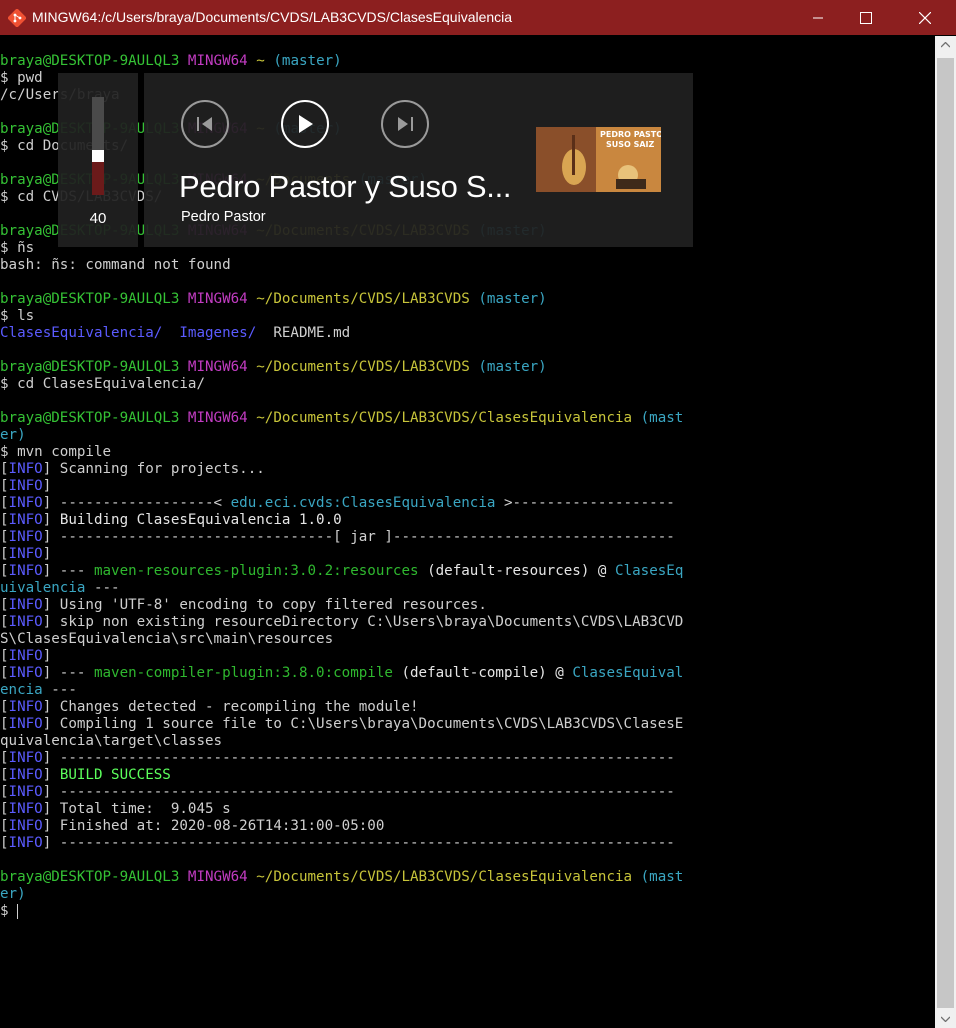 The image size is (956, 1028). I want to click on terminal-text: $ ñs, so click(17, 248).